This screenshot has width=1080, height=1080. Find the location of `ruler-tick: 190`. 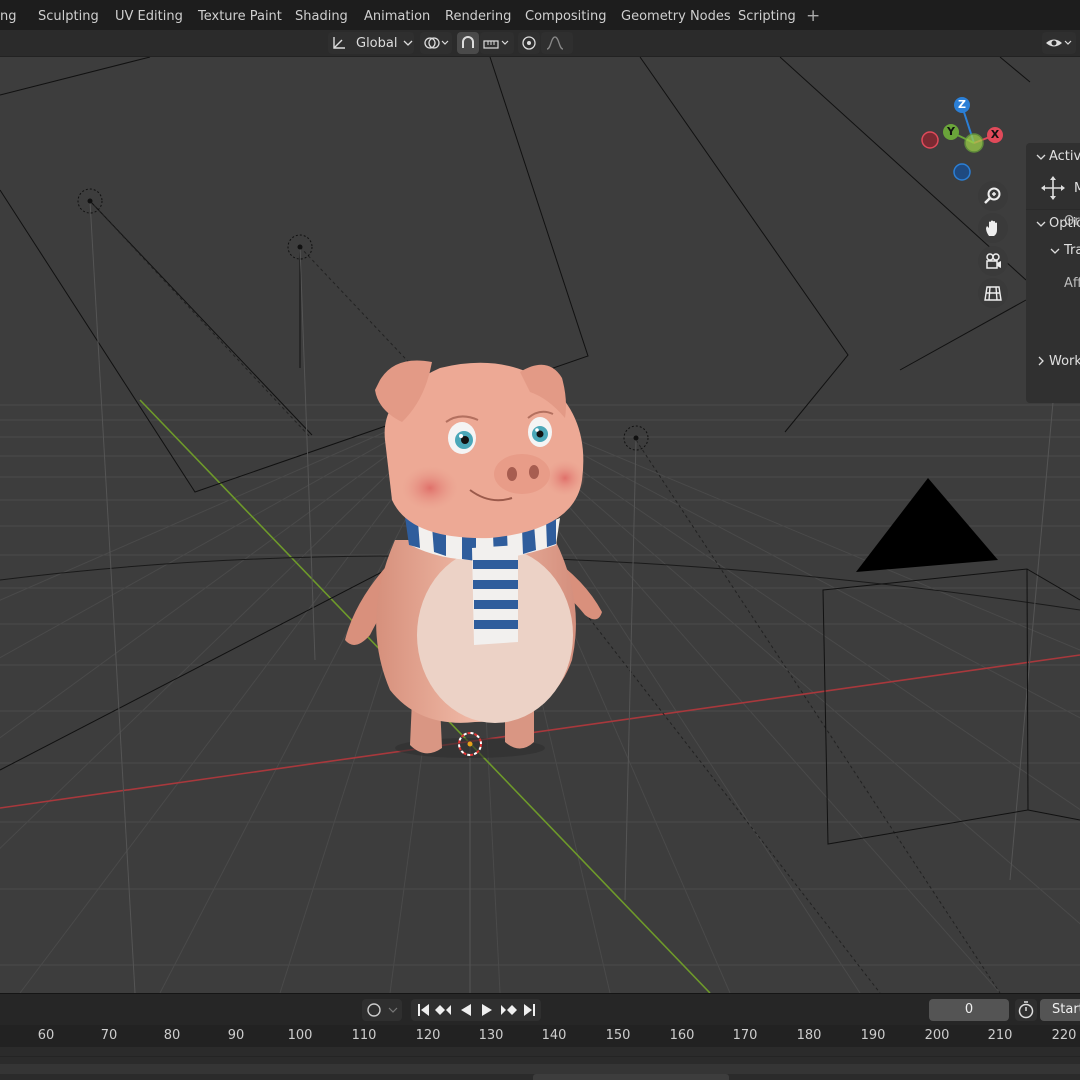

ruler-tick: 190 is located at coordinates (873, 1035).